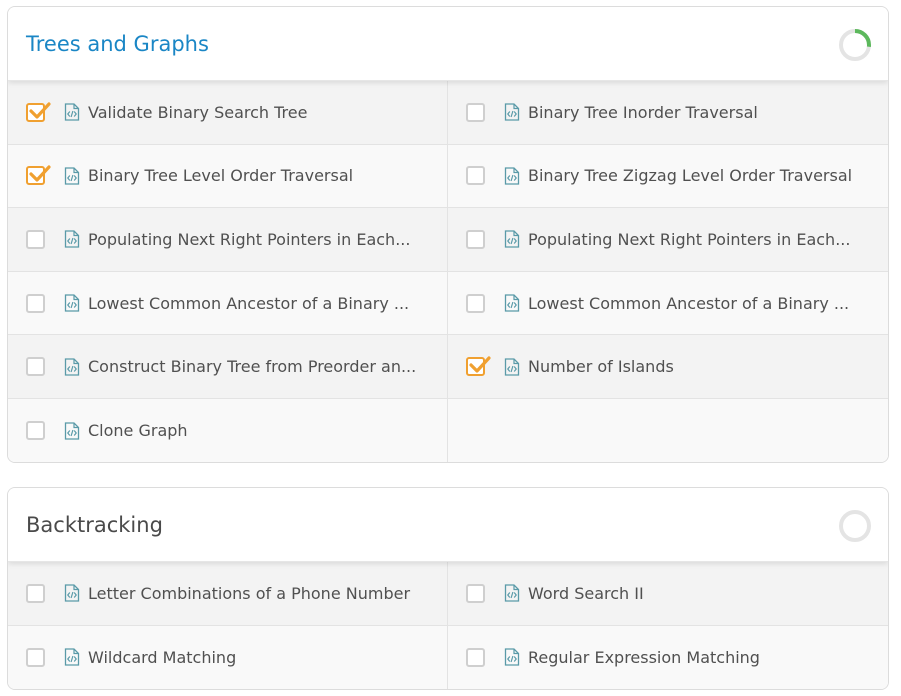  What do you see at coordinates (448, 44) in the screenshot?
I see `section-header: Trees and Graphs` at bounding box center [448, 44].